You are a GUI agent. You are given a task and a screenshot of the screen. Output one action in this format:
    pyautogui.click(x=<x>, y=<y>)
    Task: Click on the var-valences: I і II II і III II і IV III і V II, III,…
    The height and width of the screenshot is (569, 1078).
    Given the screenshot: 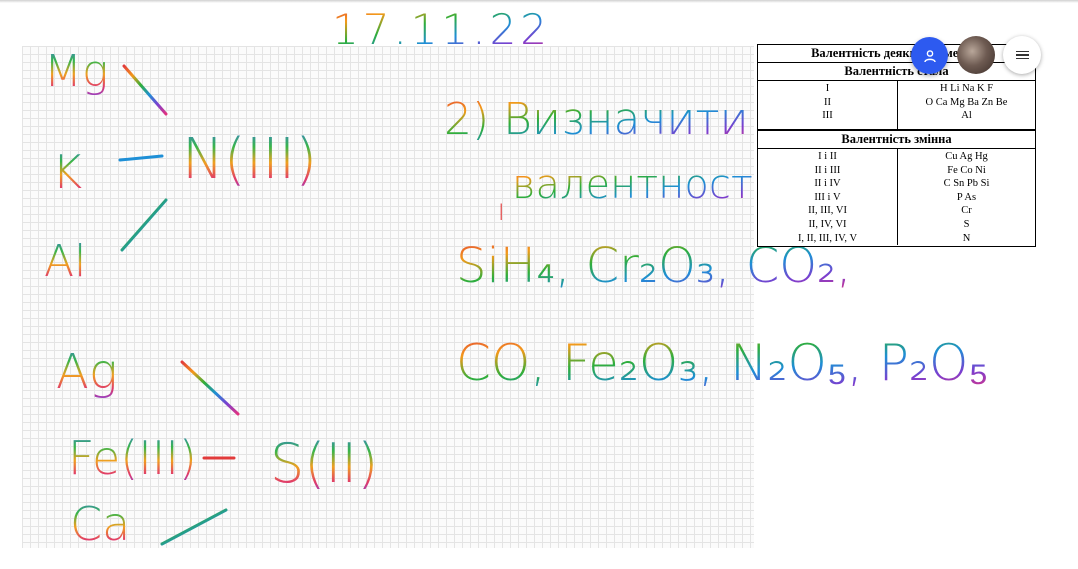 What is the action you would take?
    pyautogui.click(x=828, y=197)
    